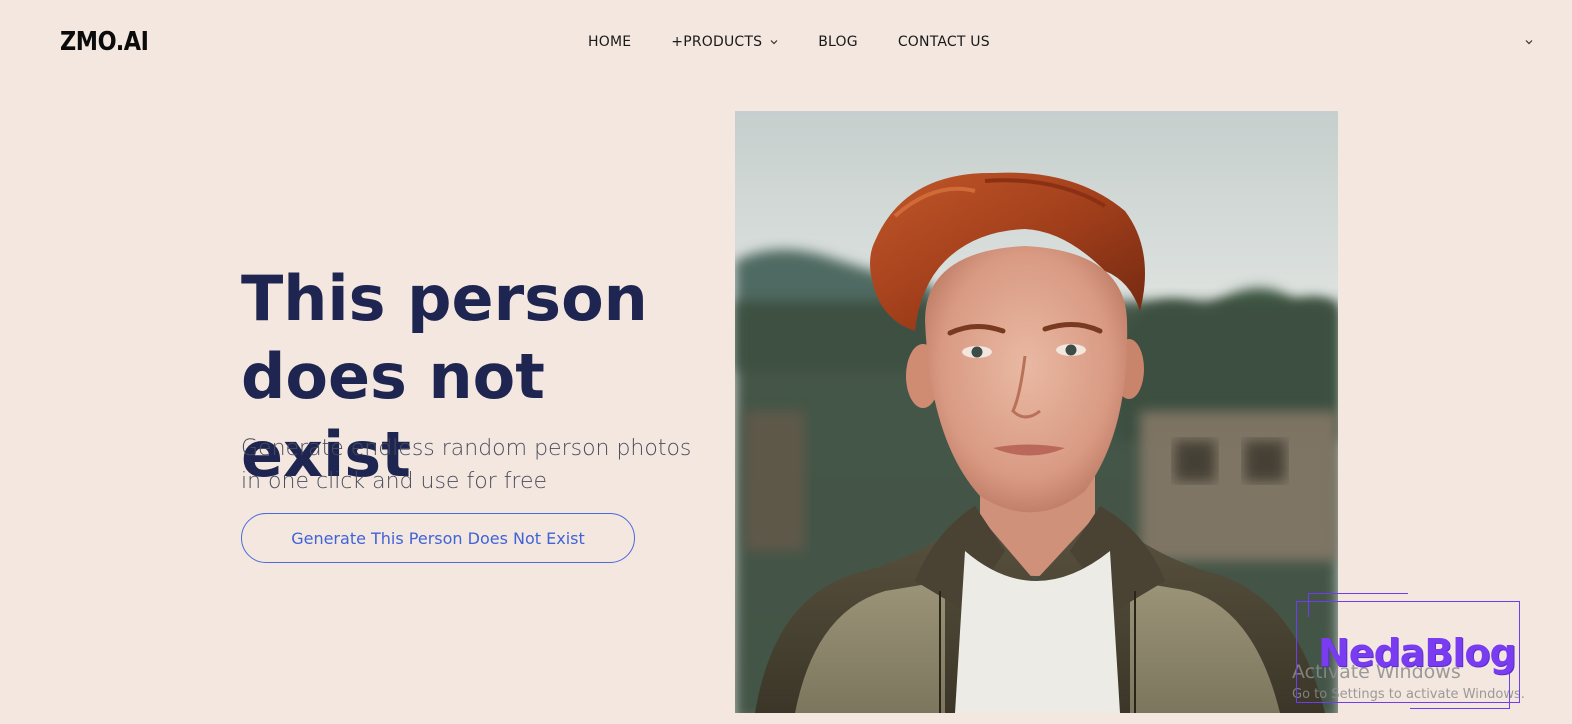 The width and height of the screenshot is (1572, 724). Describe the element at coordinates (1417, 653) in the screenshot. I see `watermark-text: NedaBlog` at that location.